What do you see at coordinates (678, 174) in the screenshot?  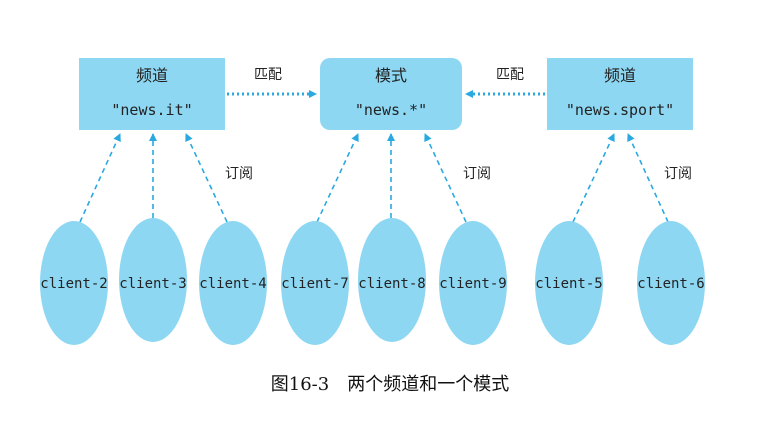 I see `subscribe-label-sport: 订阅` at bounding box center [678, 174].